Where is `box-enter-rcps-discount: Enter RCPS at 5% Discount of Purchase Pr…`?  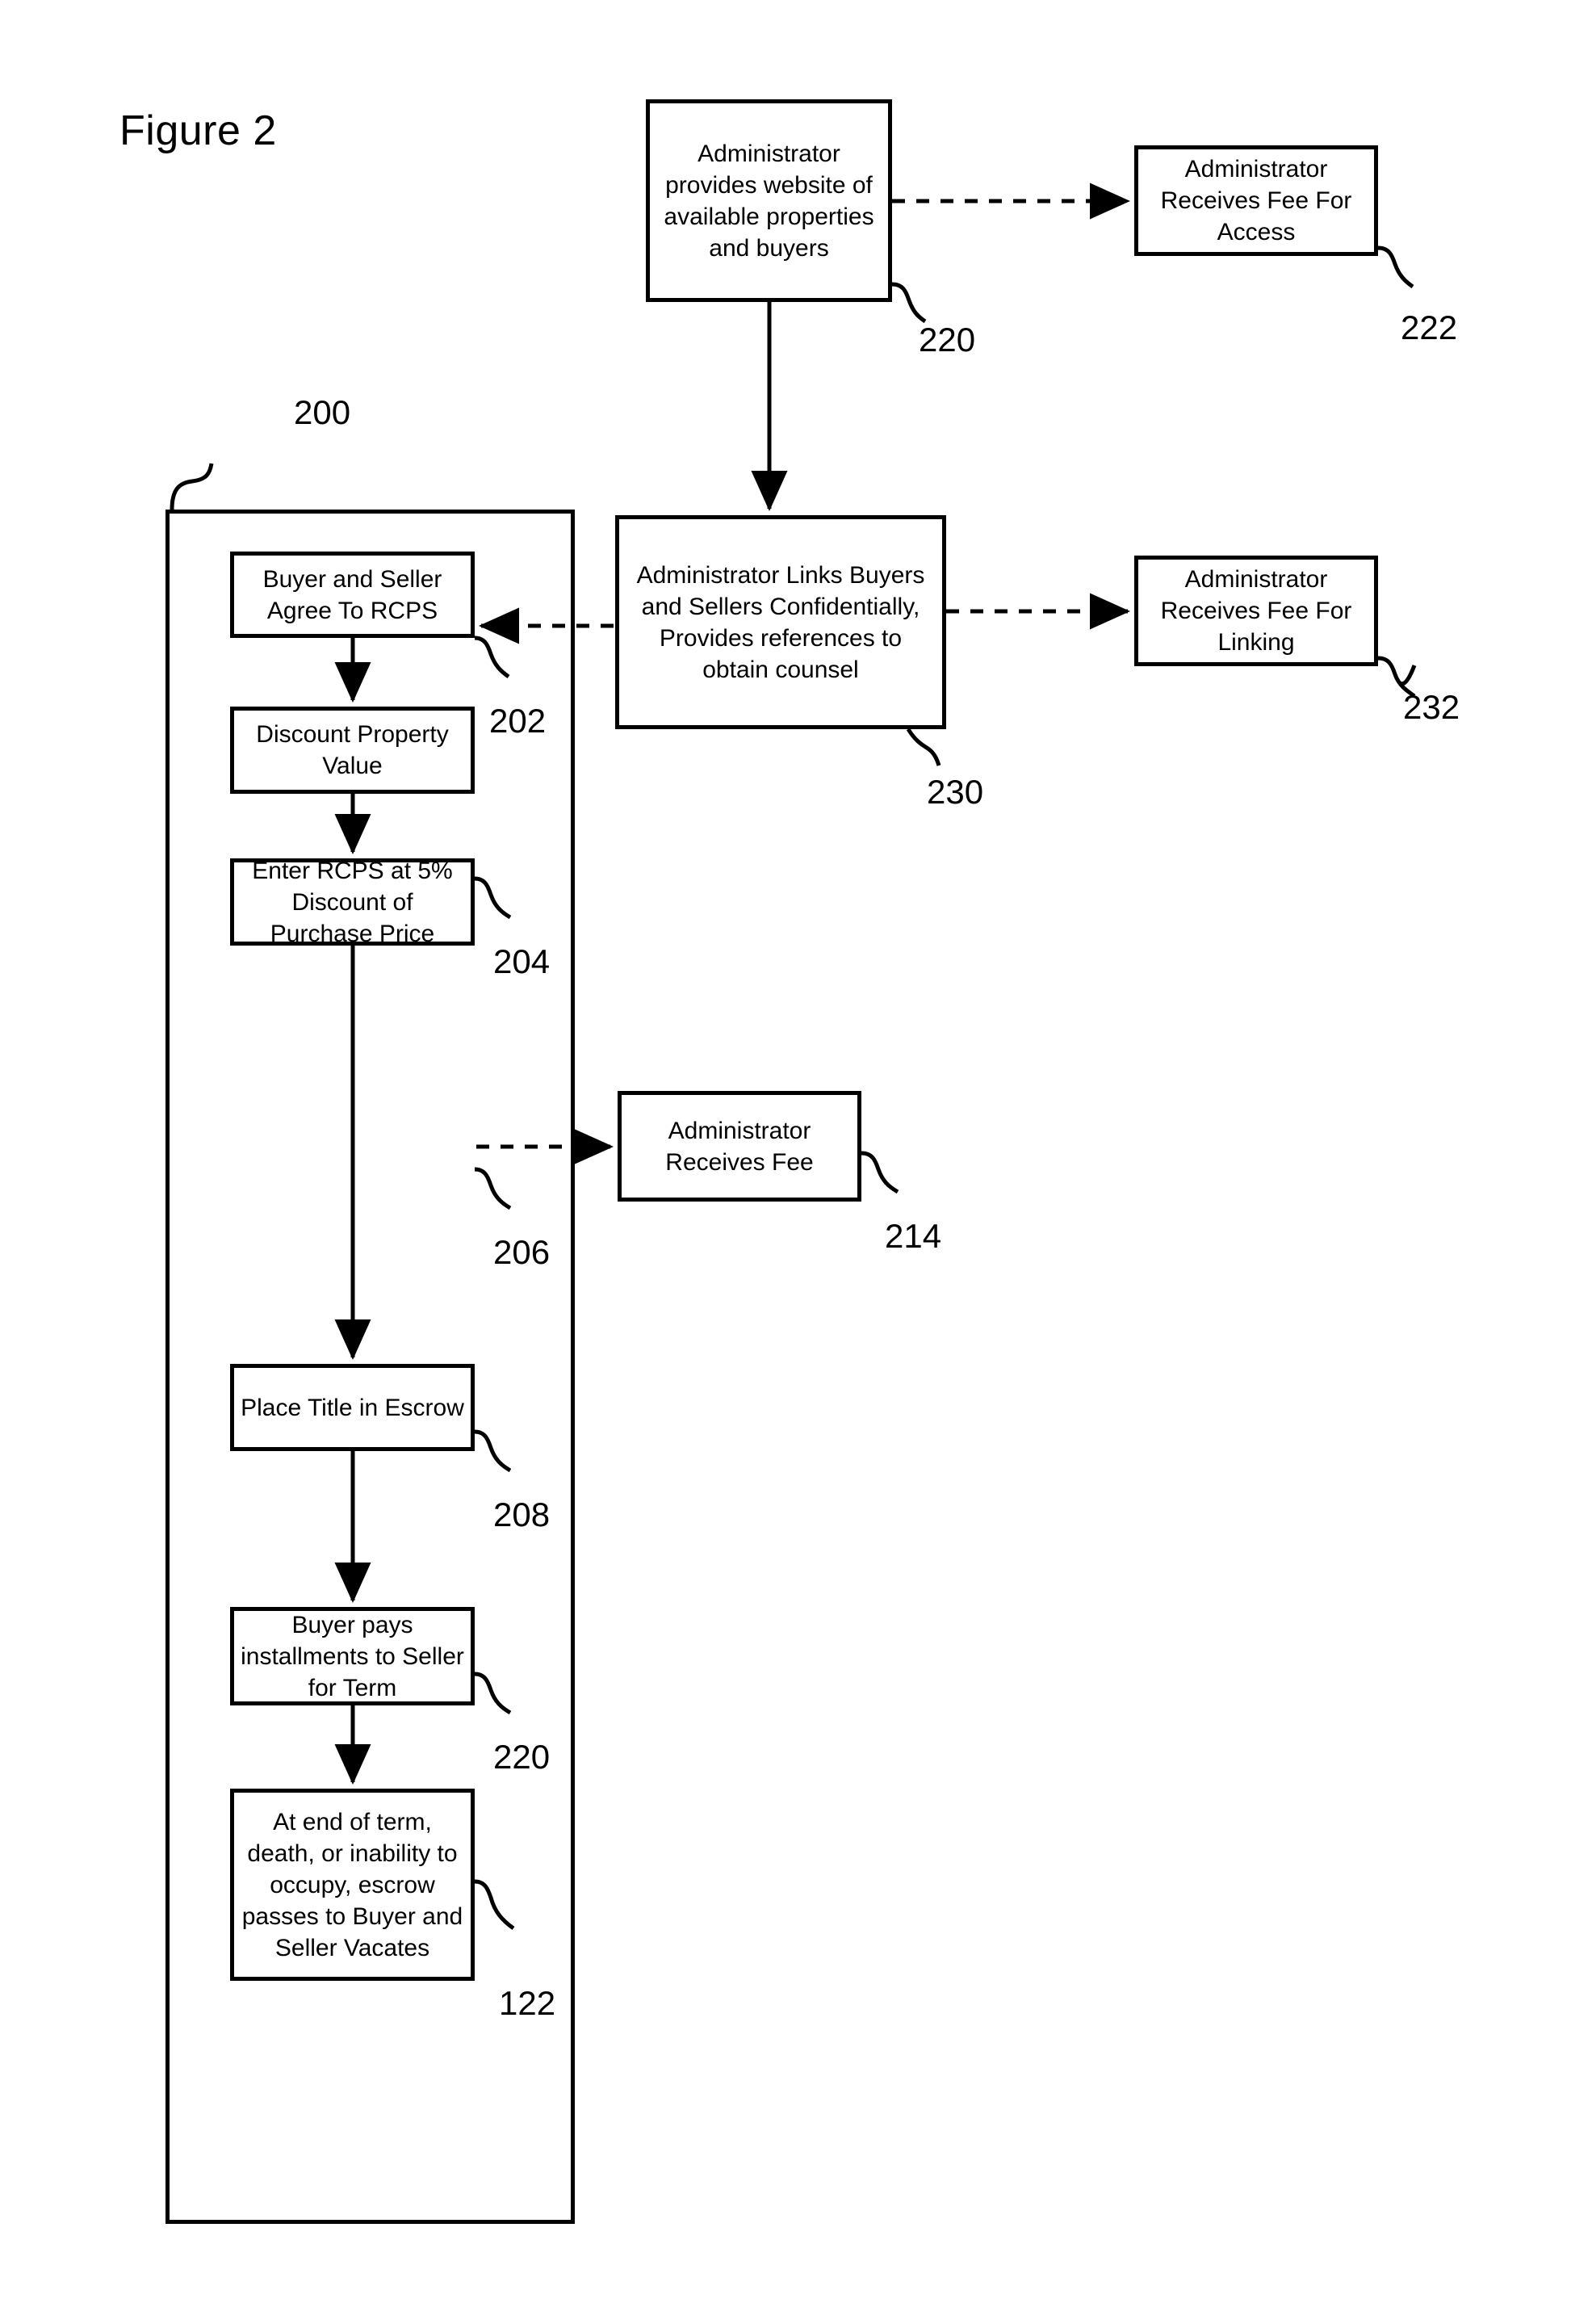 box-enter-rcps-discount: Enter RCPS at 5% Discount of Purchase Pr… is located at coordinates (352, 902).